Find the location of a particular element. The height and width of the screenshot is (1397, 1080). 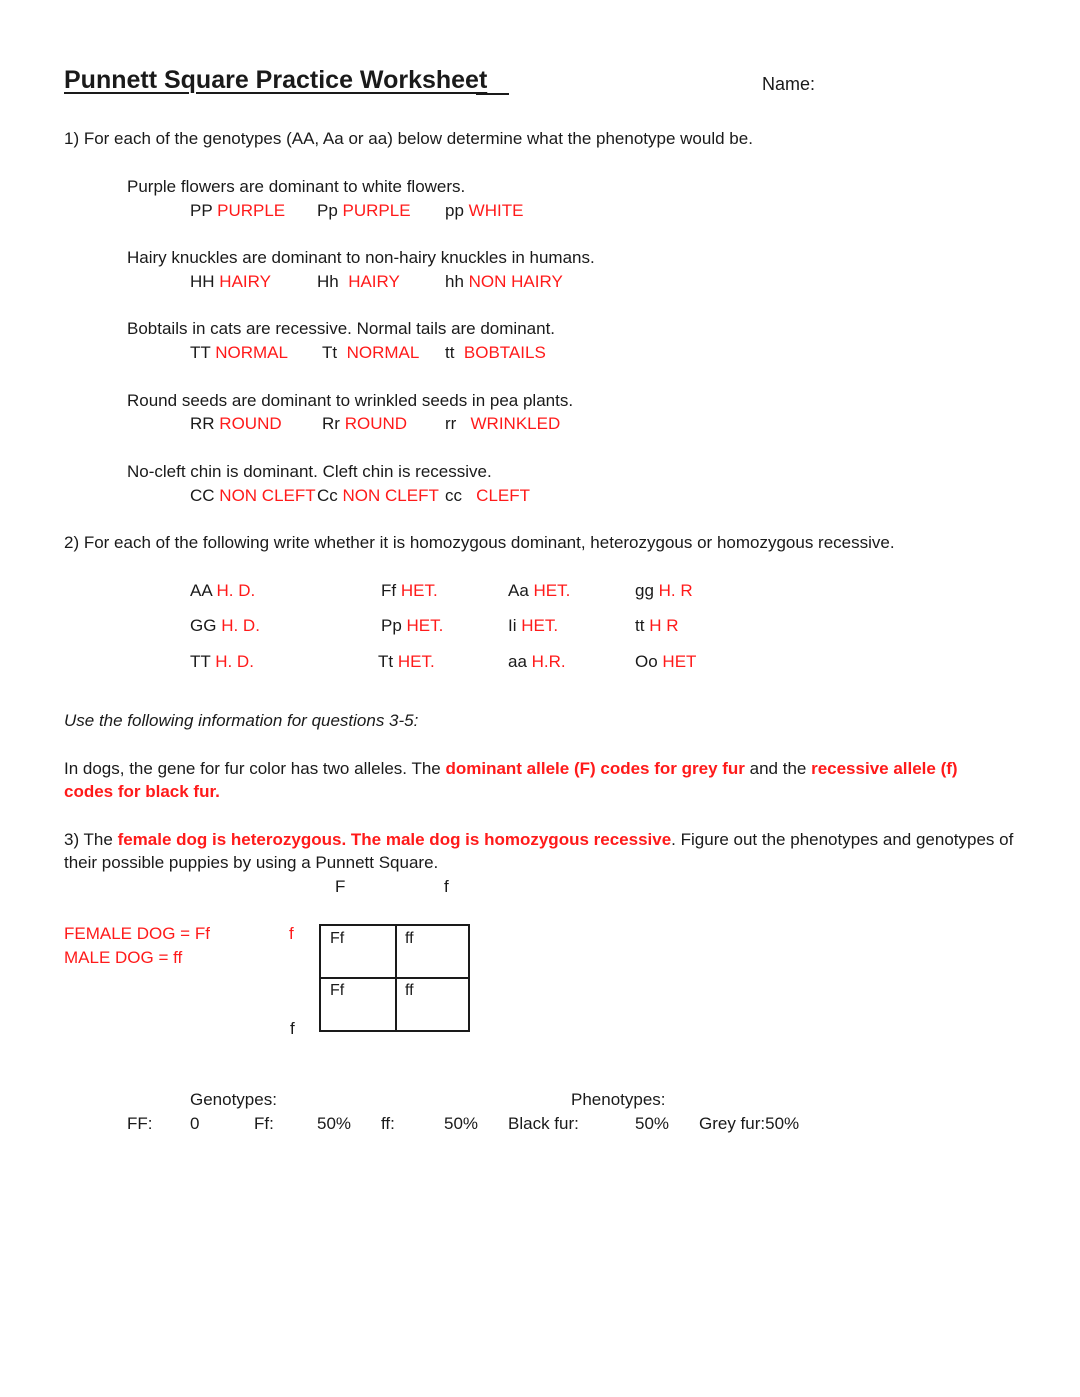

answer: PP PURPLE is located at coordinates (237, 211).